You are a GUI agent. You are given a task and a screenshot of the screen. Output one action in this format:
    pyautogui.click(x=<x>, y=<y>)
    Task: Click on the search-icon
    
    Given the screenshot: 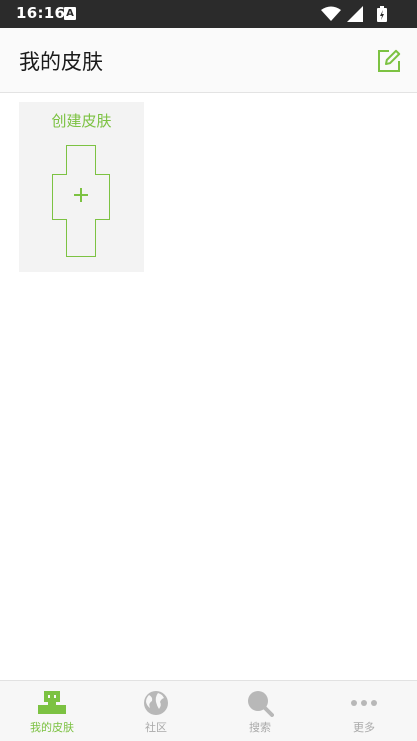 What is the action you would take?
    pyautogui.click(x=261, y=704)
    